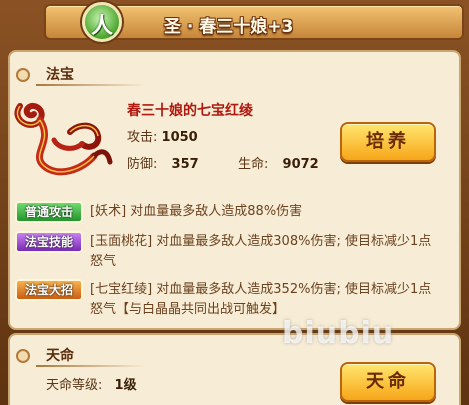 This screenshot has width=469, height=405. I want to click on treasure-skill-desc: [玉面桃花] 对血量最多敌人造成308%伤害; 使目标减少1点怒气, so click(261, 251).